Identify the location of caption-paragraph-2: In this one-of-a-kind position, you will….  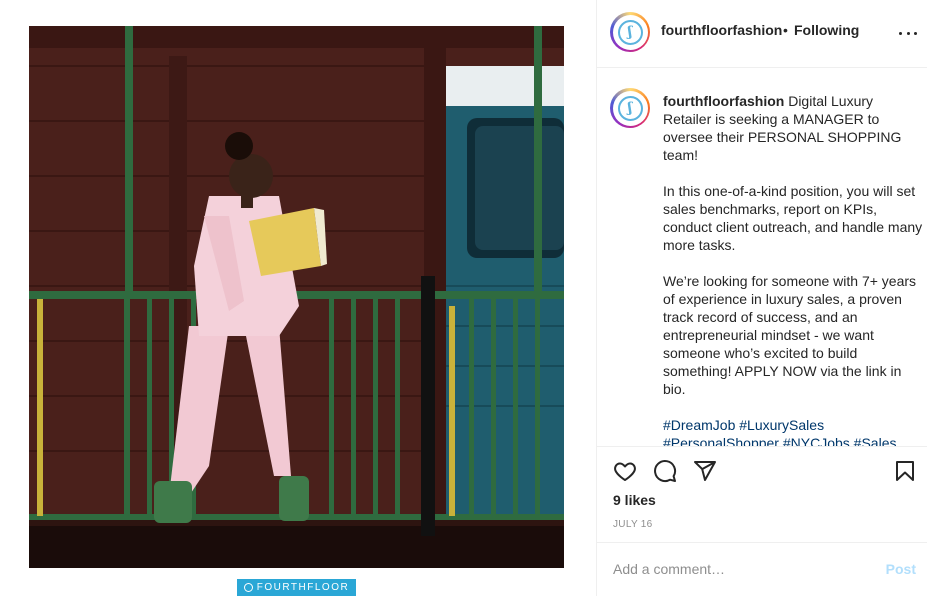
(795, 218).